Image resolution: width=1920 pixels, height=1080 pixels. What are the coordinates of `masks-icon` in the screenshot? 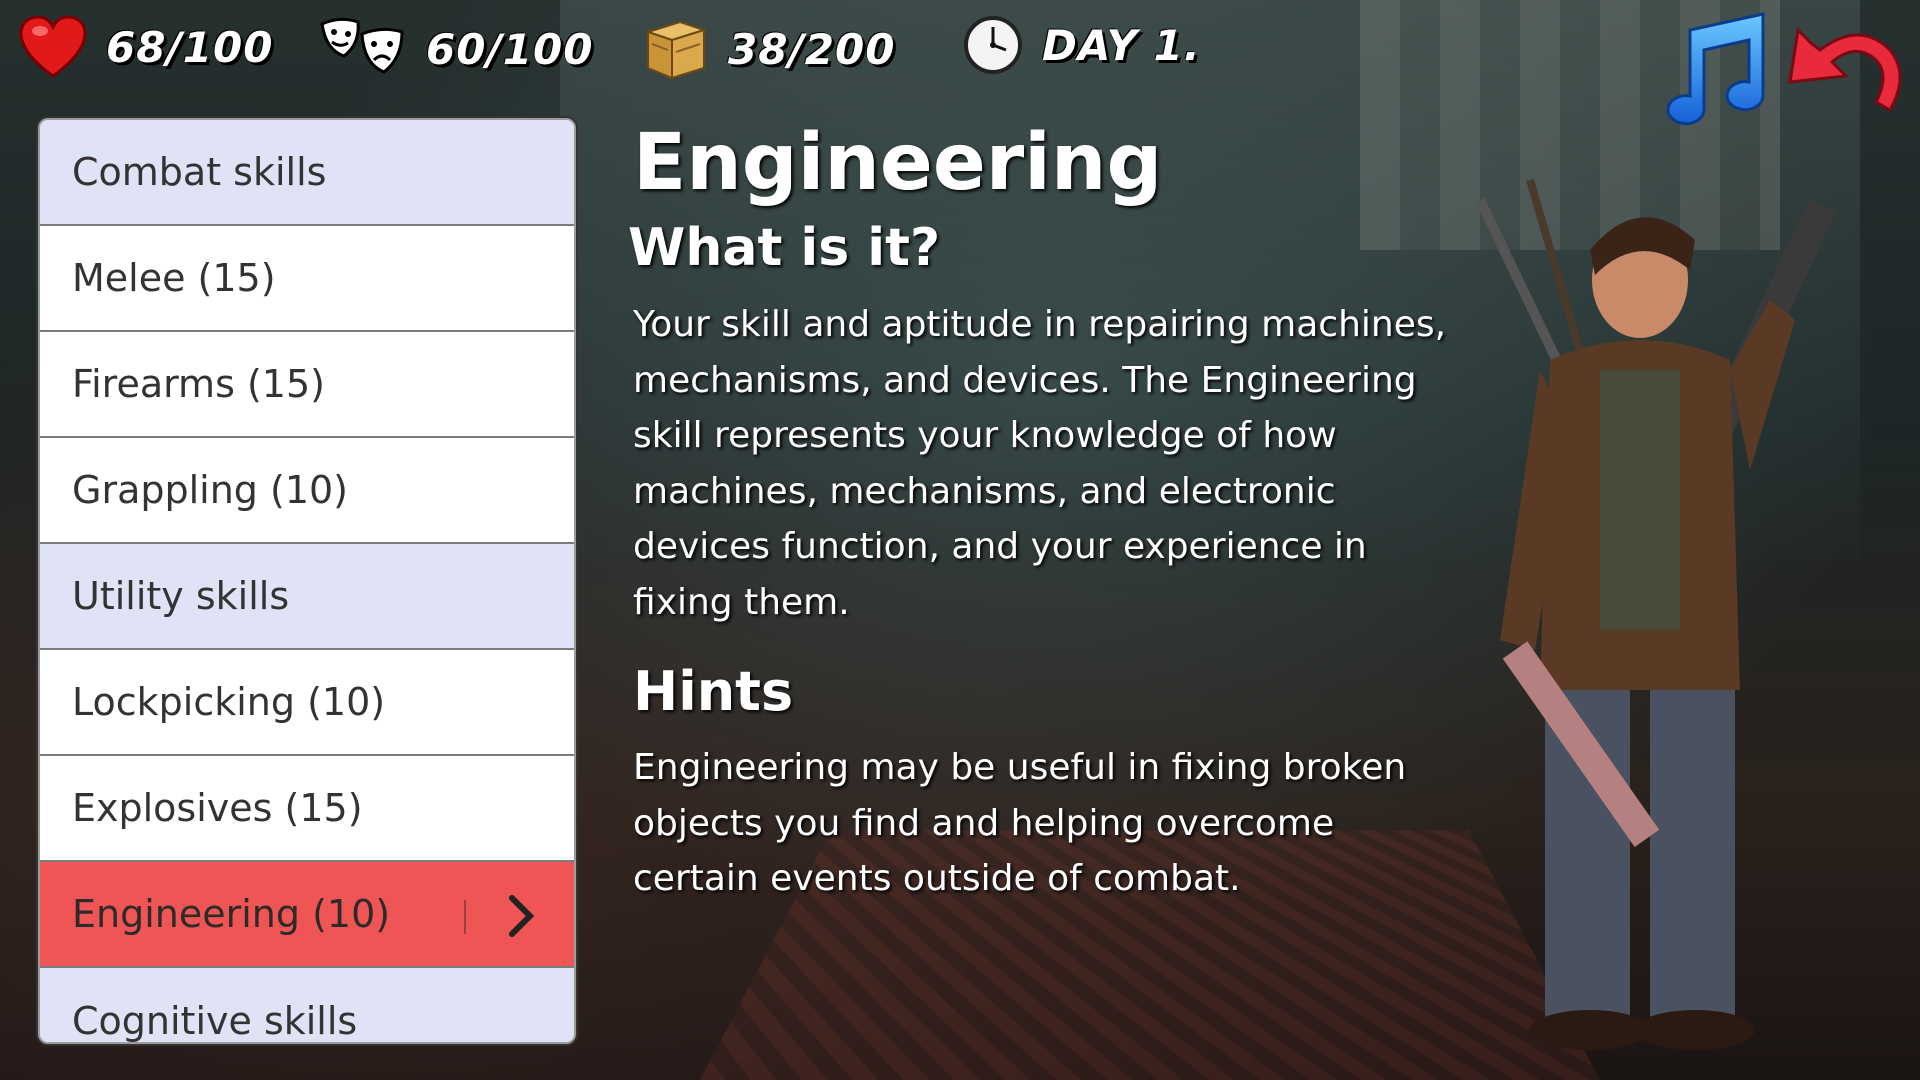 It's located at (362, 45).